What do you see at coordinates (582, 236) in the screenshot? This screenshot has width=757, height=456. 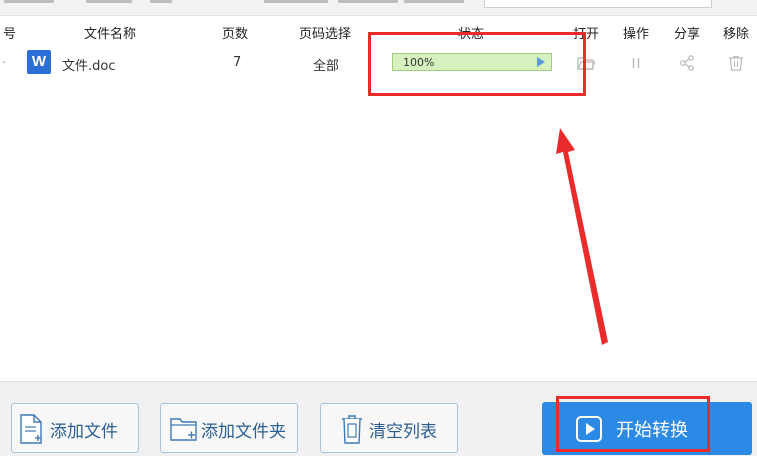 I see `annotation-arrow` at bounding box center [582, 236].